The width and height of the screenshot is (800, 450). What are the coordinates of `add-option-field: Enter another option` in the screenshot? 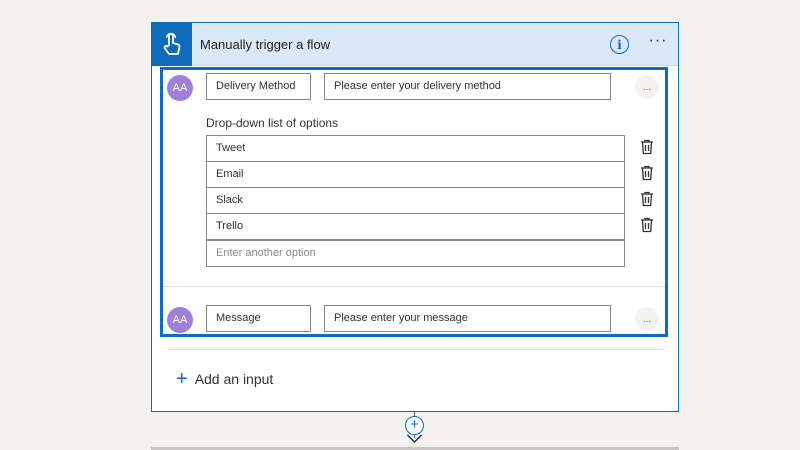 It's located at (415, 253).